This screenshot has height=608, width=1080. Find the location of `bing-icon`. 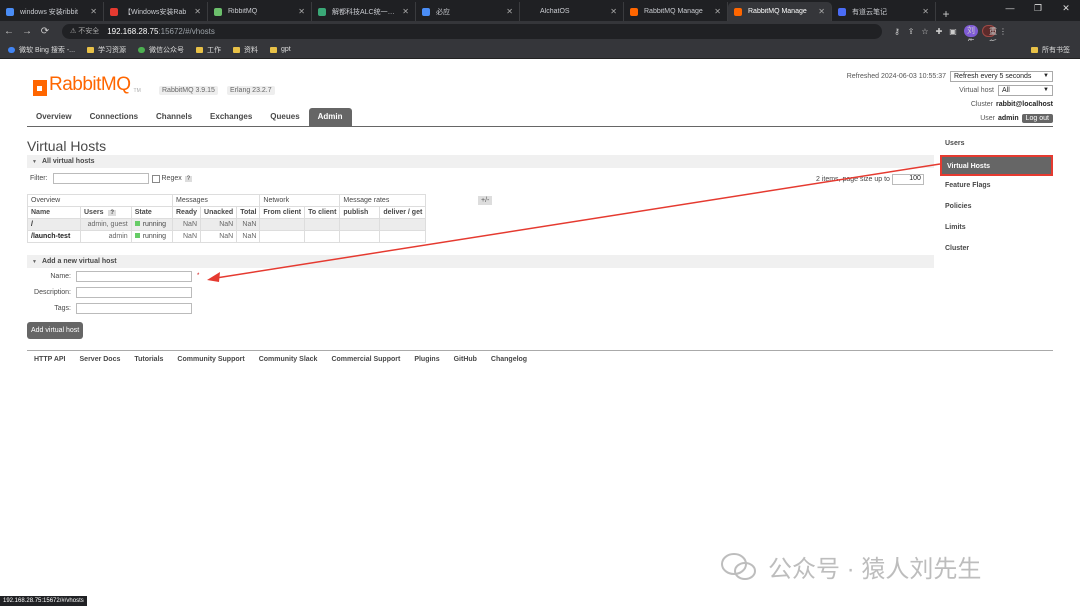

bing-icon is located at coordinates (11, 49).